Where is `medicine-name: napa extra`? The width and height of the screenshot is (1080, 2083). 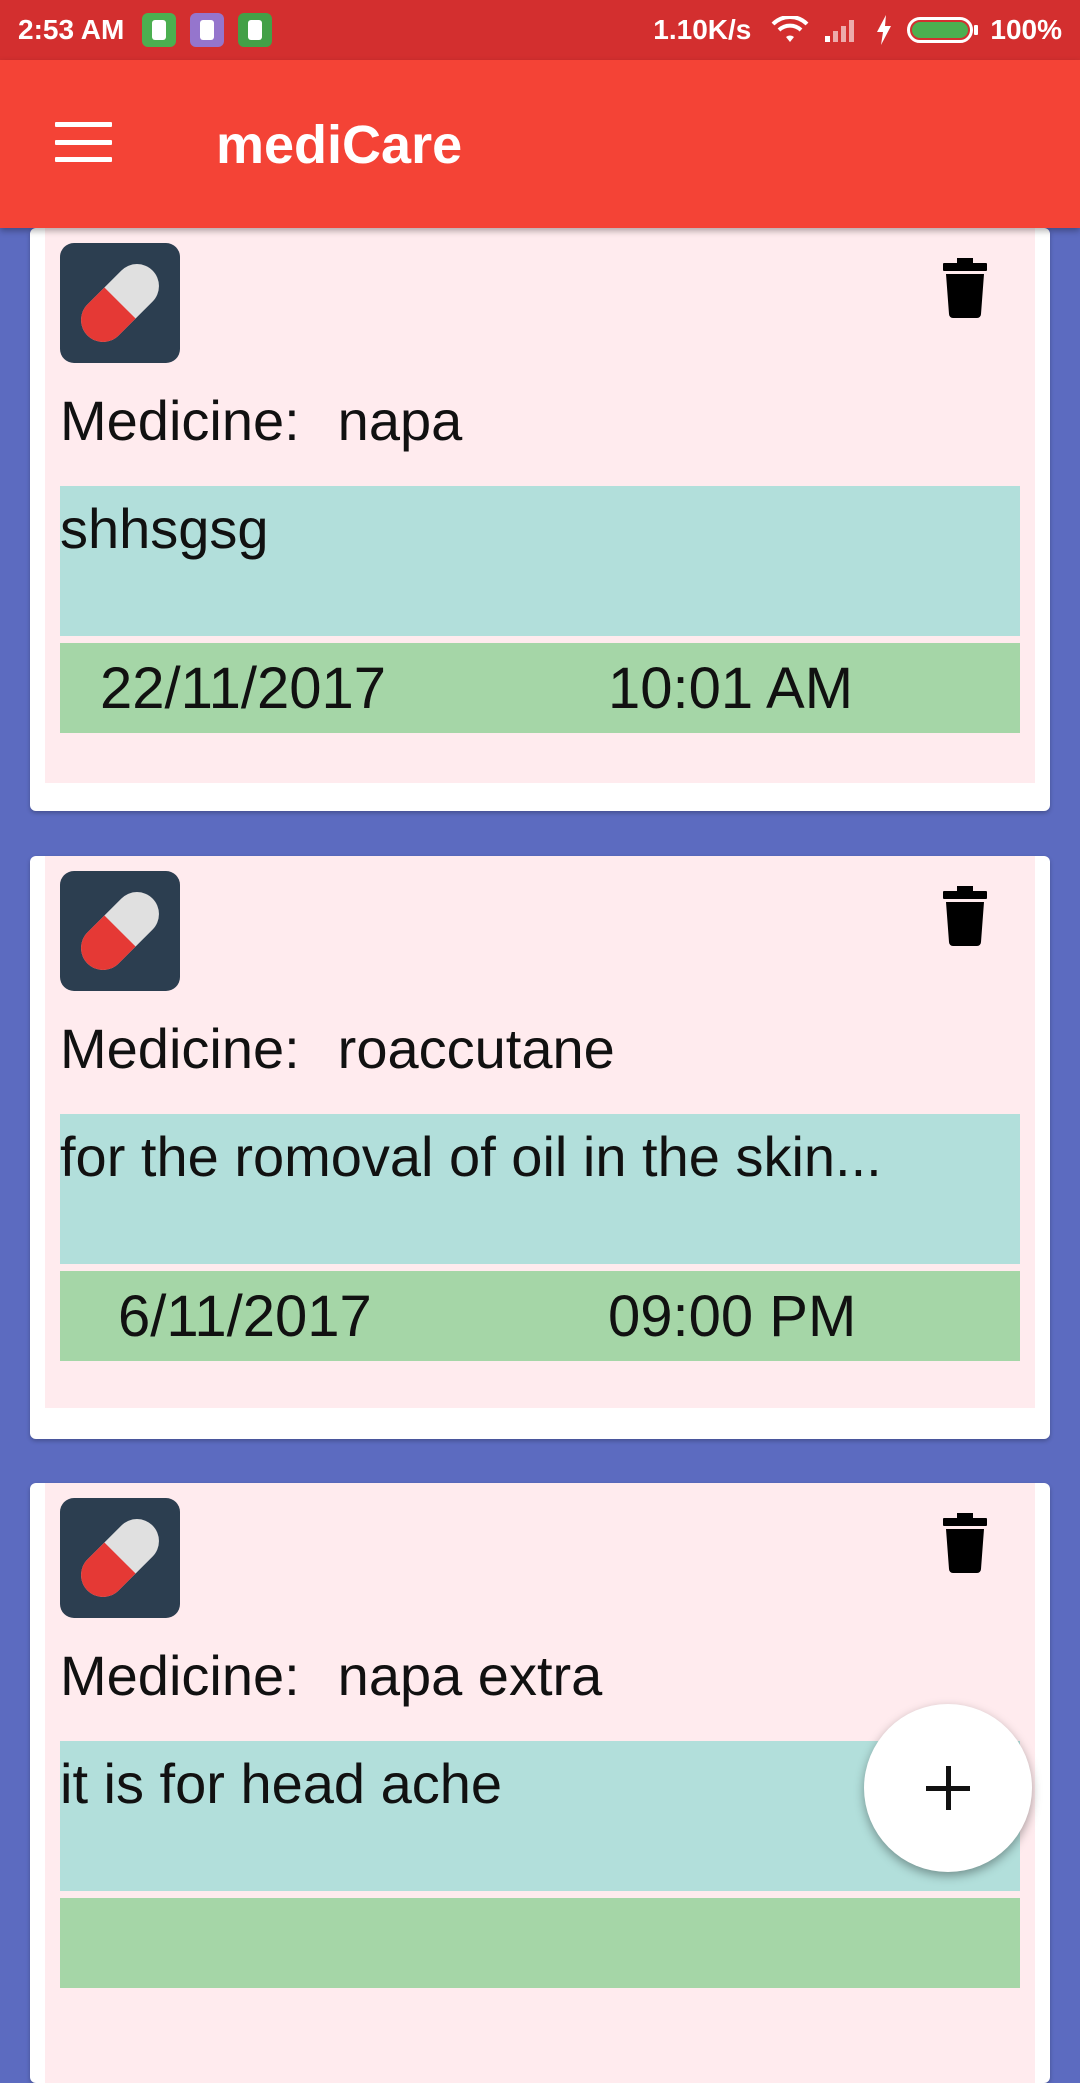 medicine-name: napa extra is located at coordinates (470, 1675).